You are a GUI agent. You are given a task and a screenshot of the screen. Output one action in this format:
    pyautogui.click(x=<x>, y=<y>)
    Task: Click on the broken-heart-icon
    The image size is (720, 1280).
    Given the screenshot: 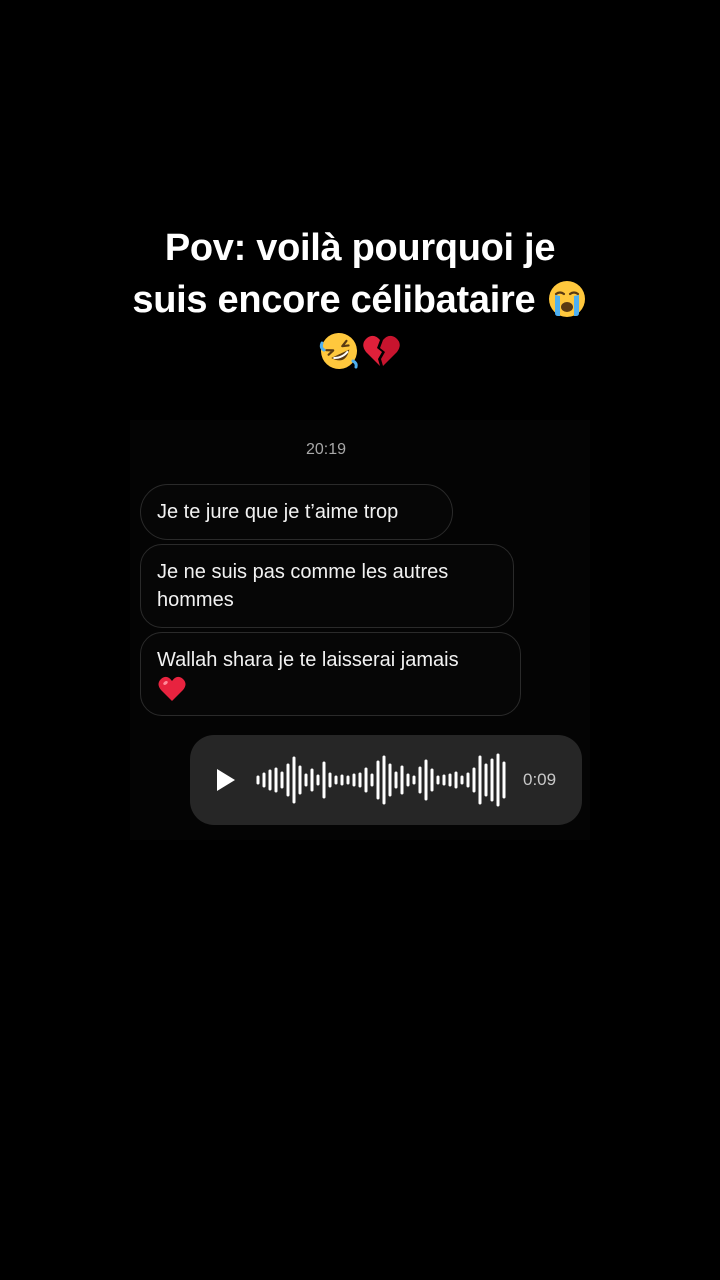 What is the action you would take?
    pyautogui.click(x=381, y=350)
    